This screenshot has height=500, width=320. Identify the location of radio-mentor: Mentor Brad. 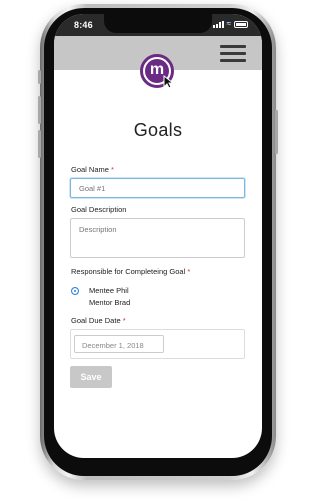
(100, 302).